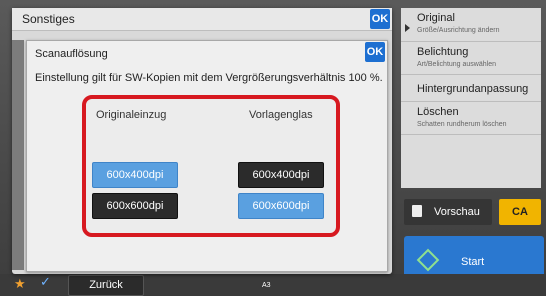 The image size is (546, 296). I want to click on glass-600x400-button: 600x400dpi, so click(281, 175).